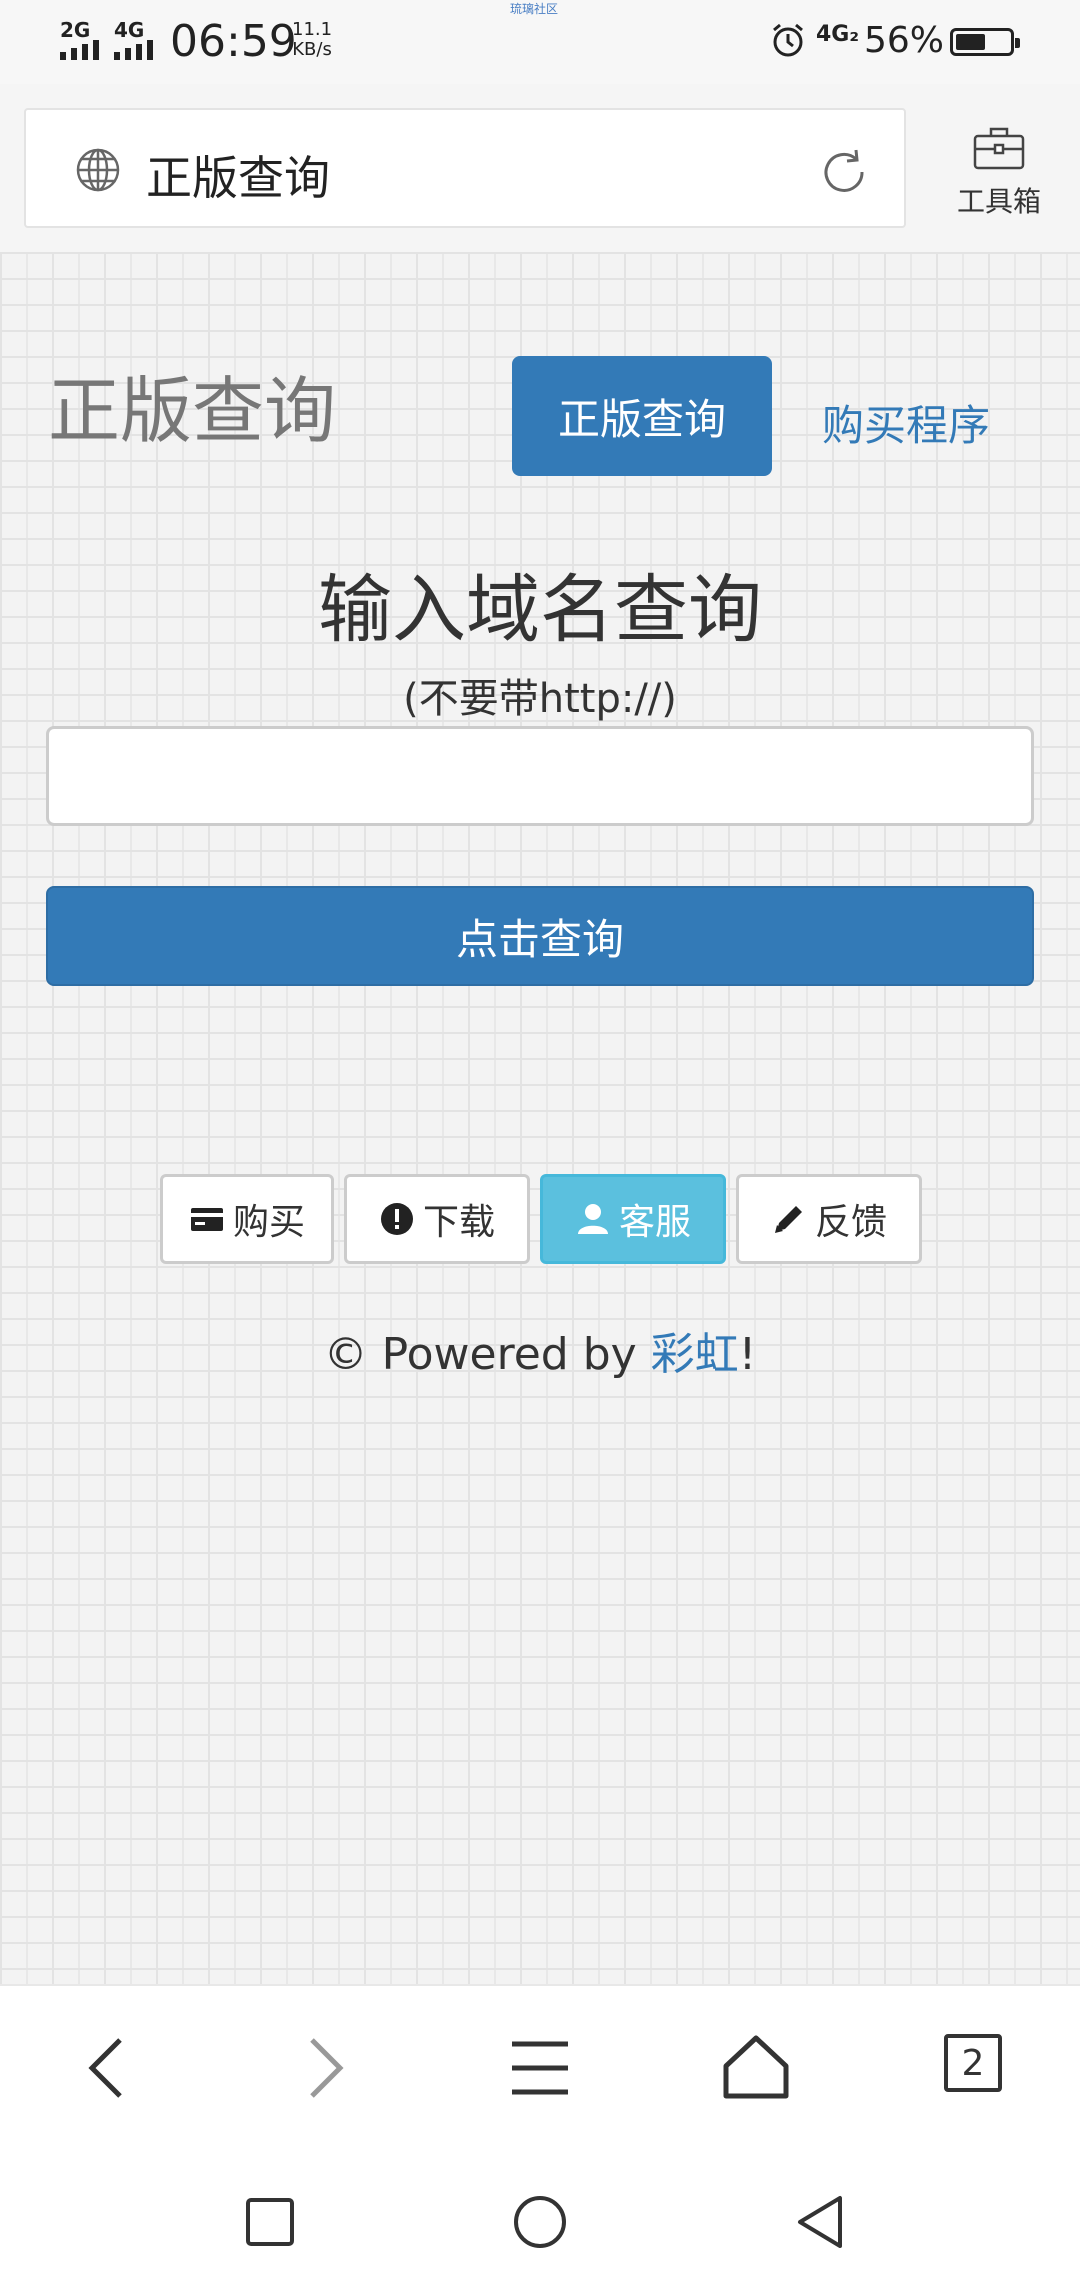 The image size is (1080, 2280). I want to click on battery-icon, so click(985, 42).